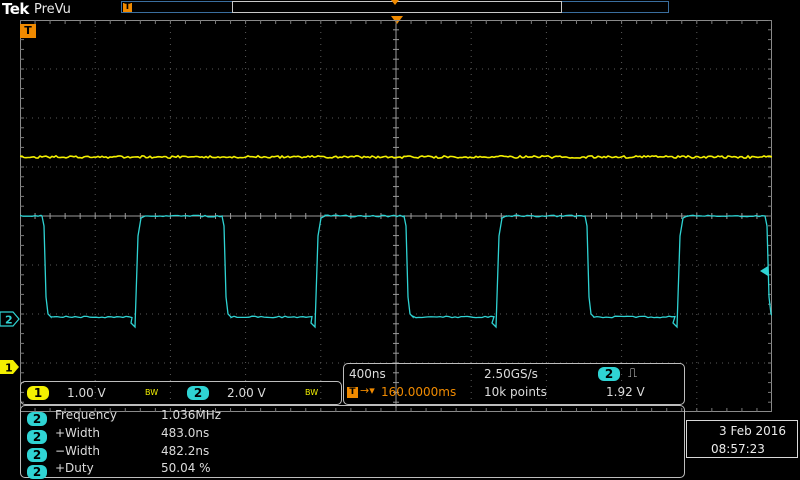 This screenshot has width=800, height=480. Describe the element at coordinates (77, 433) in the screenshot. I see `measurement-label: +Width` at that location.